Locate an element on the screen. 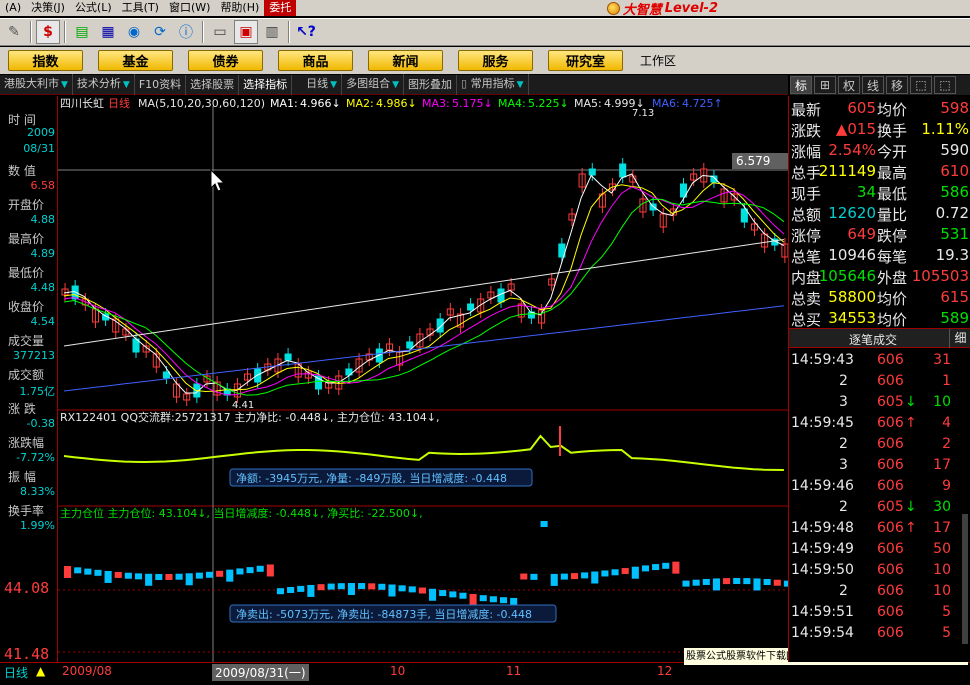  nav-button-commodity: 商品 is located at coordinates (315, 60).